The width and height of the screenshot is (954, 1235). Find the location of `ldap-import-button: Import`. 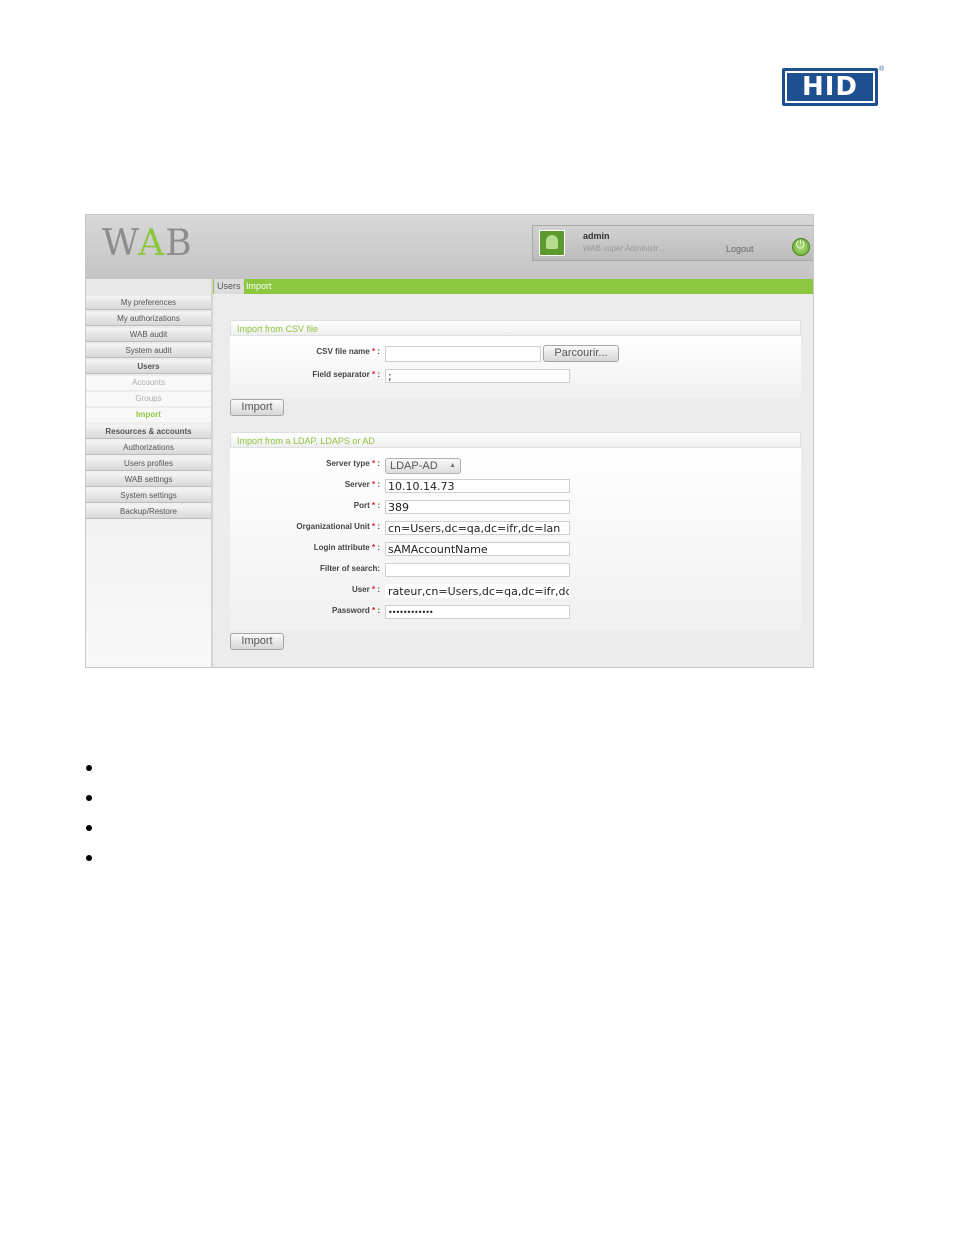

ldap-import-button: Import is located at coordinates (257, 641).